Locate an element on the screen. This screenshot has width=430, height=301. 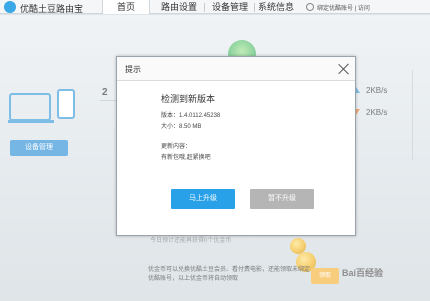
changes-body: 有新包哦,赶紧换吧 is located at coordinates (186, 158).